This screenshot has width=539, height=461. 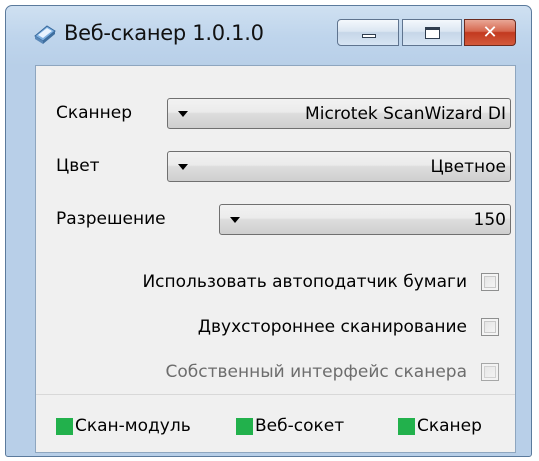 What do you see at coordinates (365, 219) in the screenshot?
I see `resolution-select: 150` at bounding box center [365, 219].